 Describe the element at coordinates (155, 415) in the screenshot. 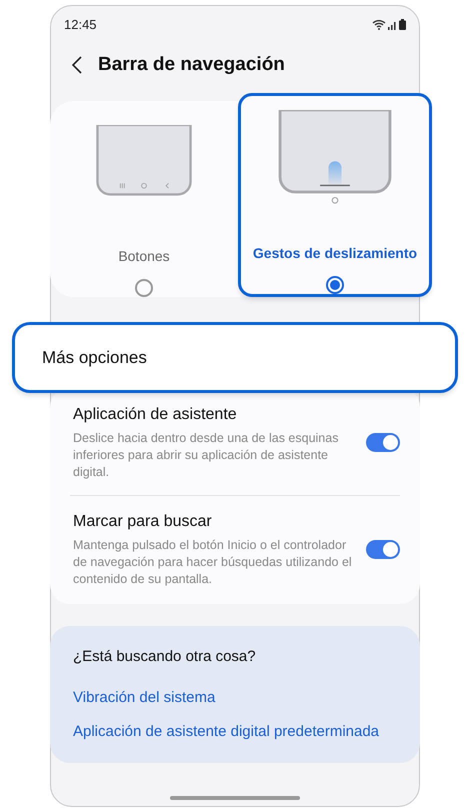

I see `setting-title: Aplicación de asistente` at that location.